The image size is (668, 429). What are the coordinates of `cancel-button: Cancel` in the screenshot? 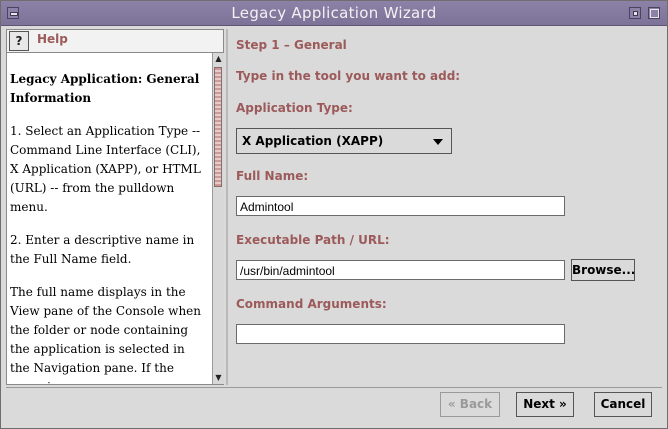 It's located at (623, 404).